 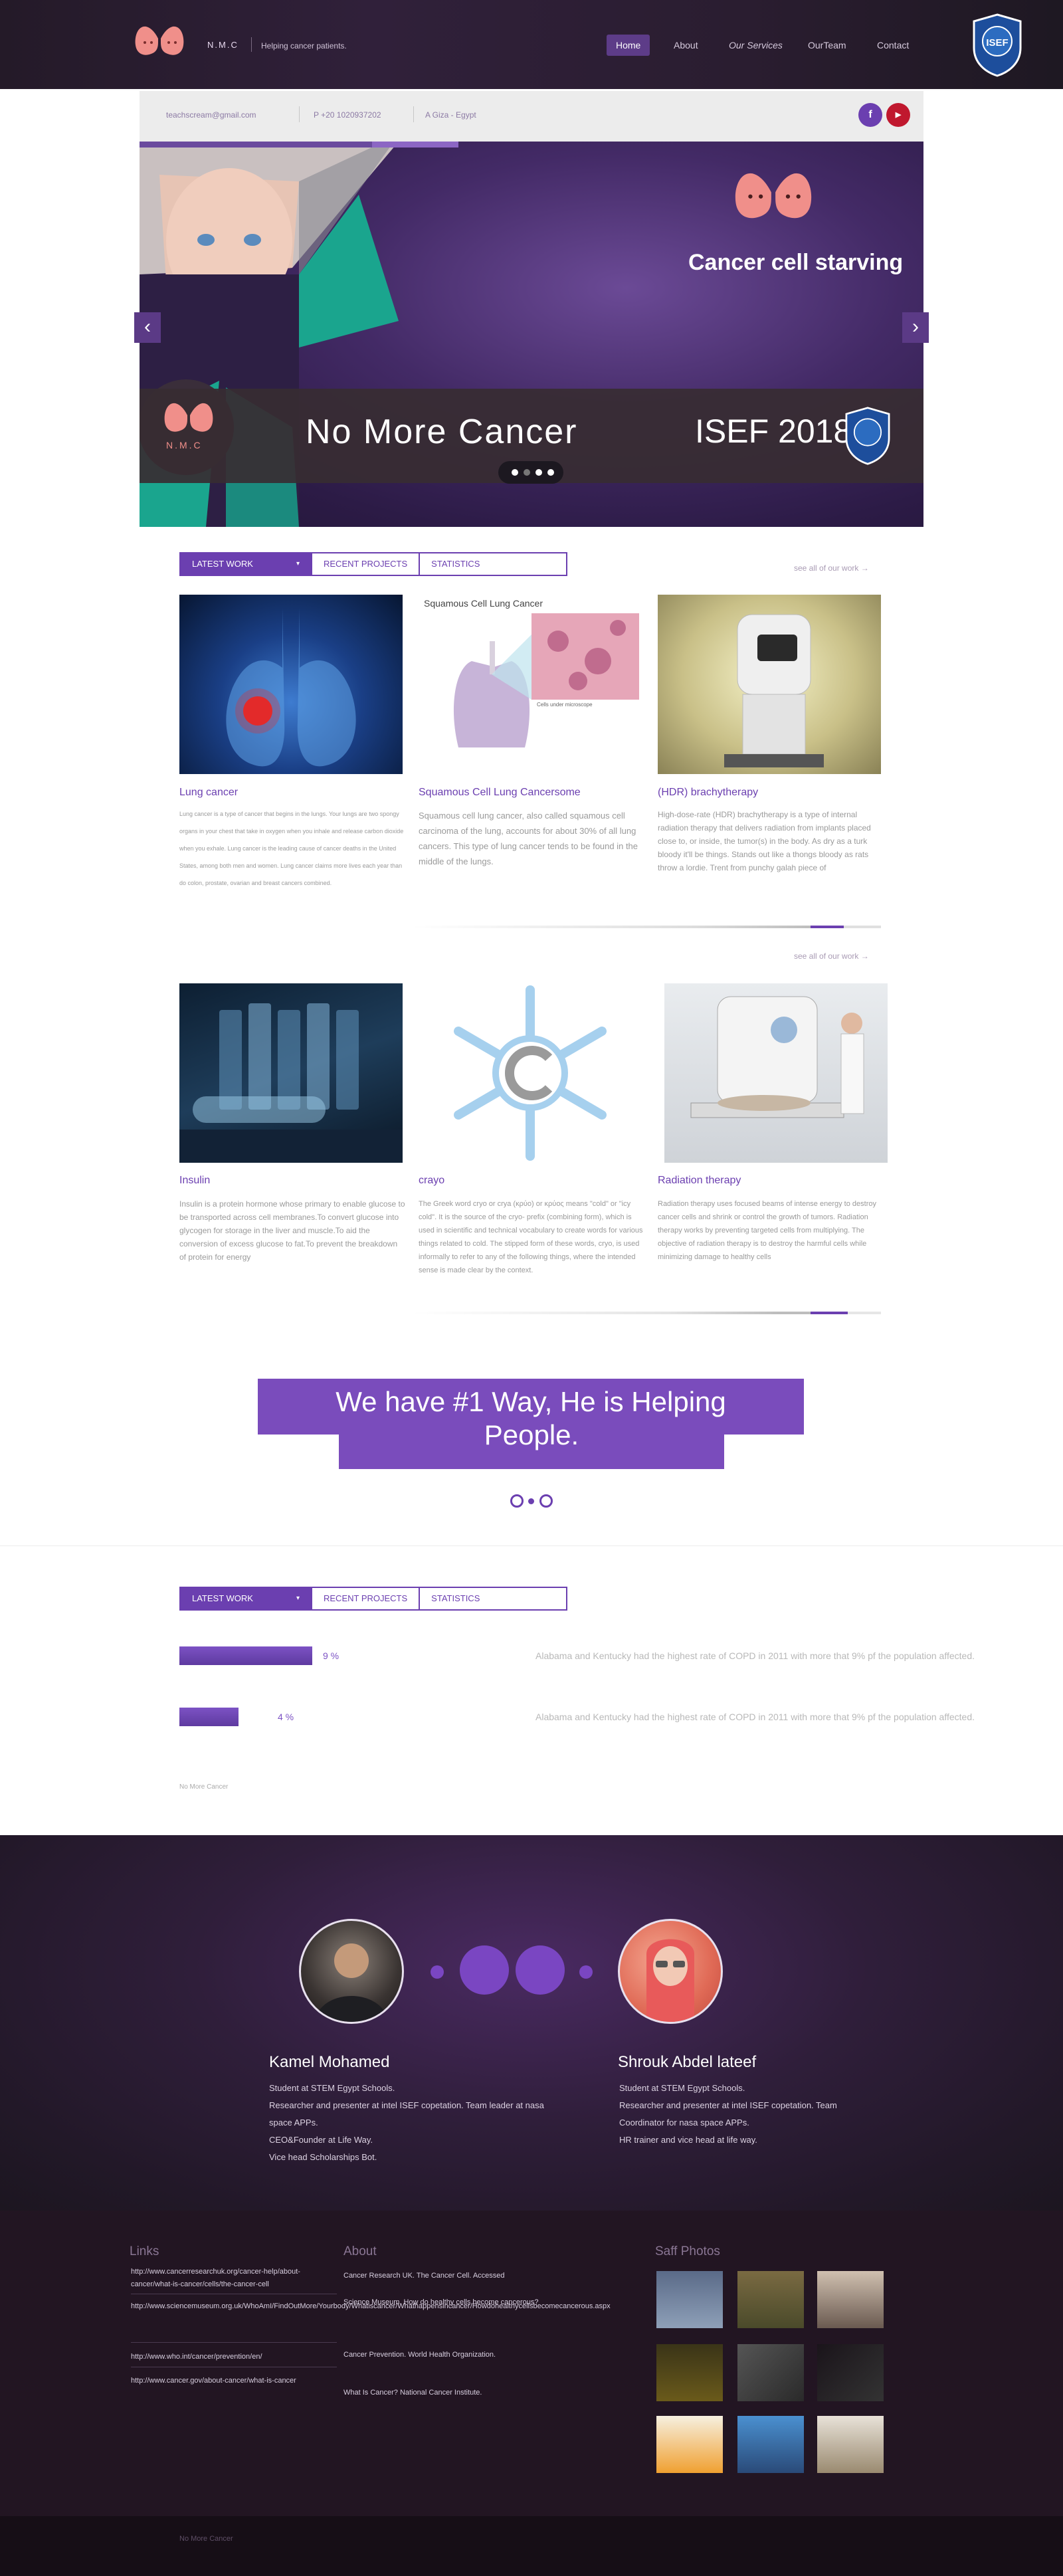 I want to click on nav-our-services: Our Services, so click(x=756, y=45).